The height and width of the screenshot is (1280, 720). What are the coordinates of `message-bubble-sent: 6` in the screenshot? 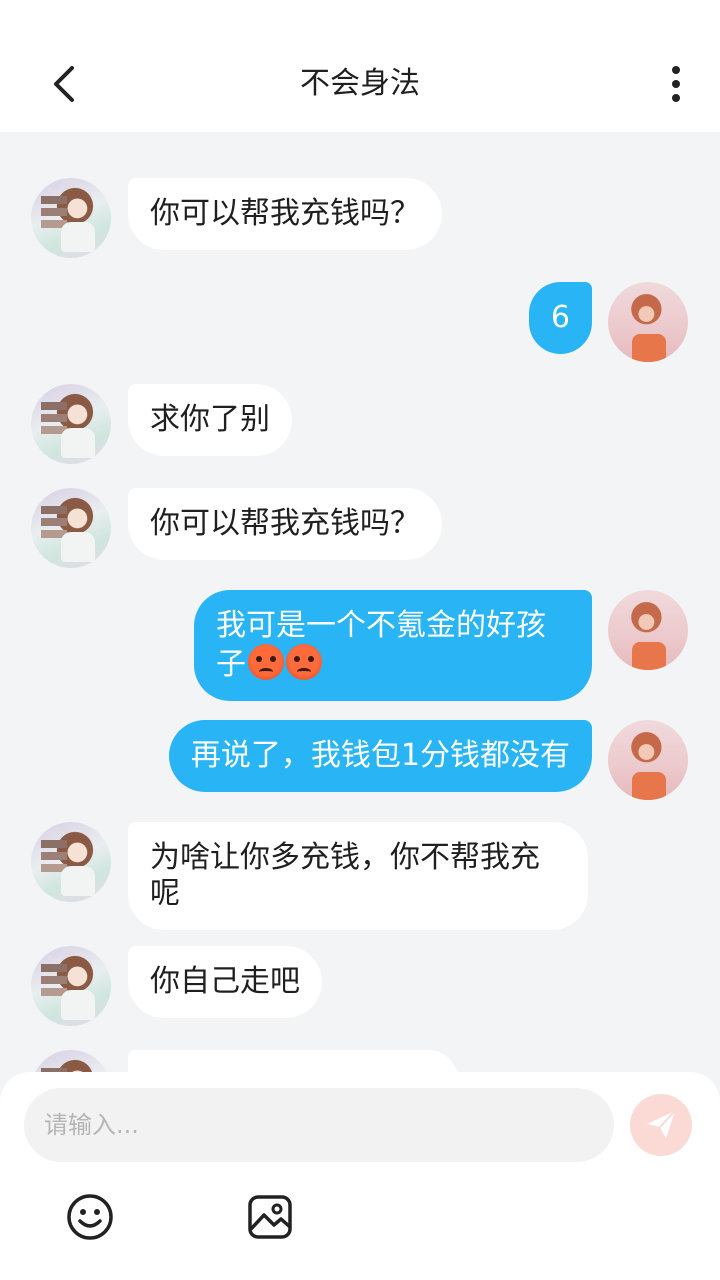 It's located at (560, 318).